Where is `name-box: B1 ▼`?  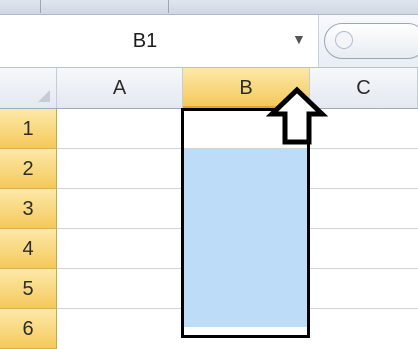
name-box: B1 ▼ is located at coordinates (159, 41).